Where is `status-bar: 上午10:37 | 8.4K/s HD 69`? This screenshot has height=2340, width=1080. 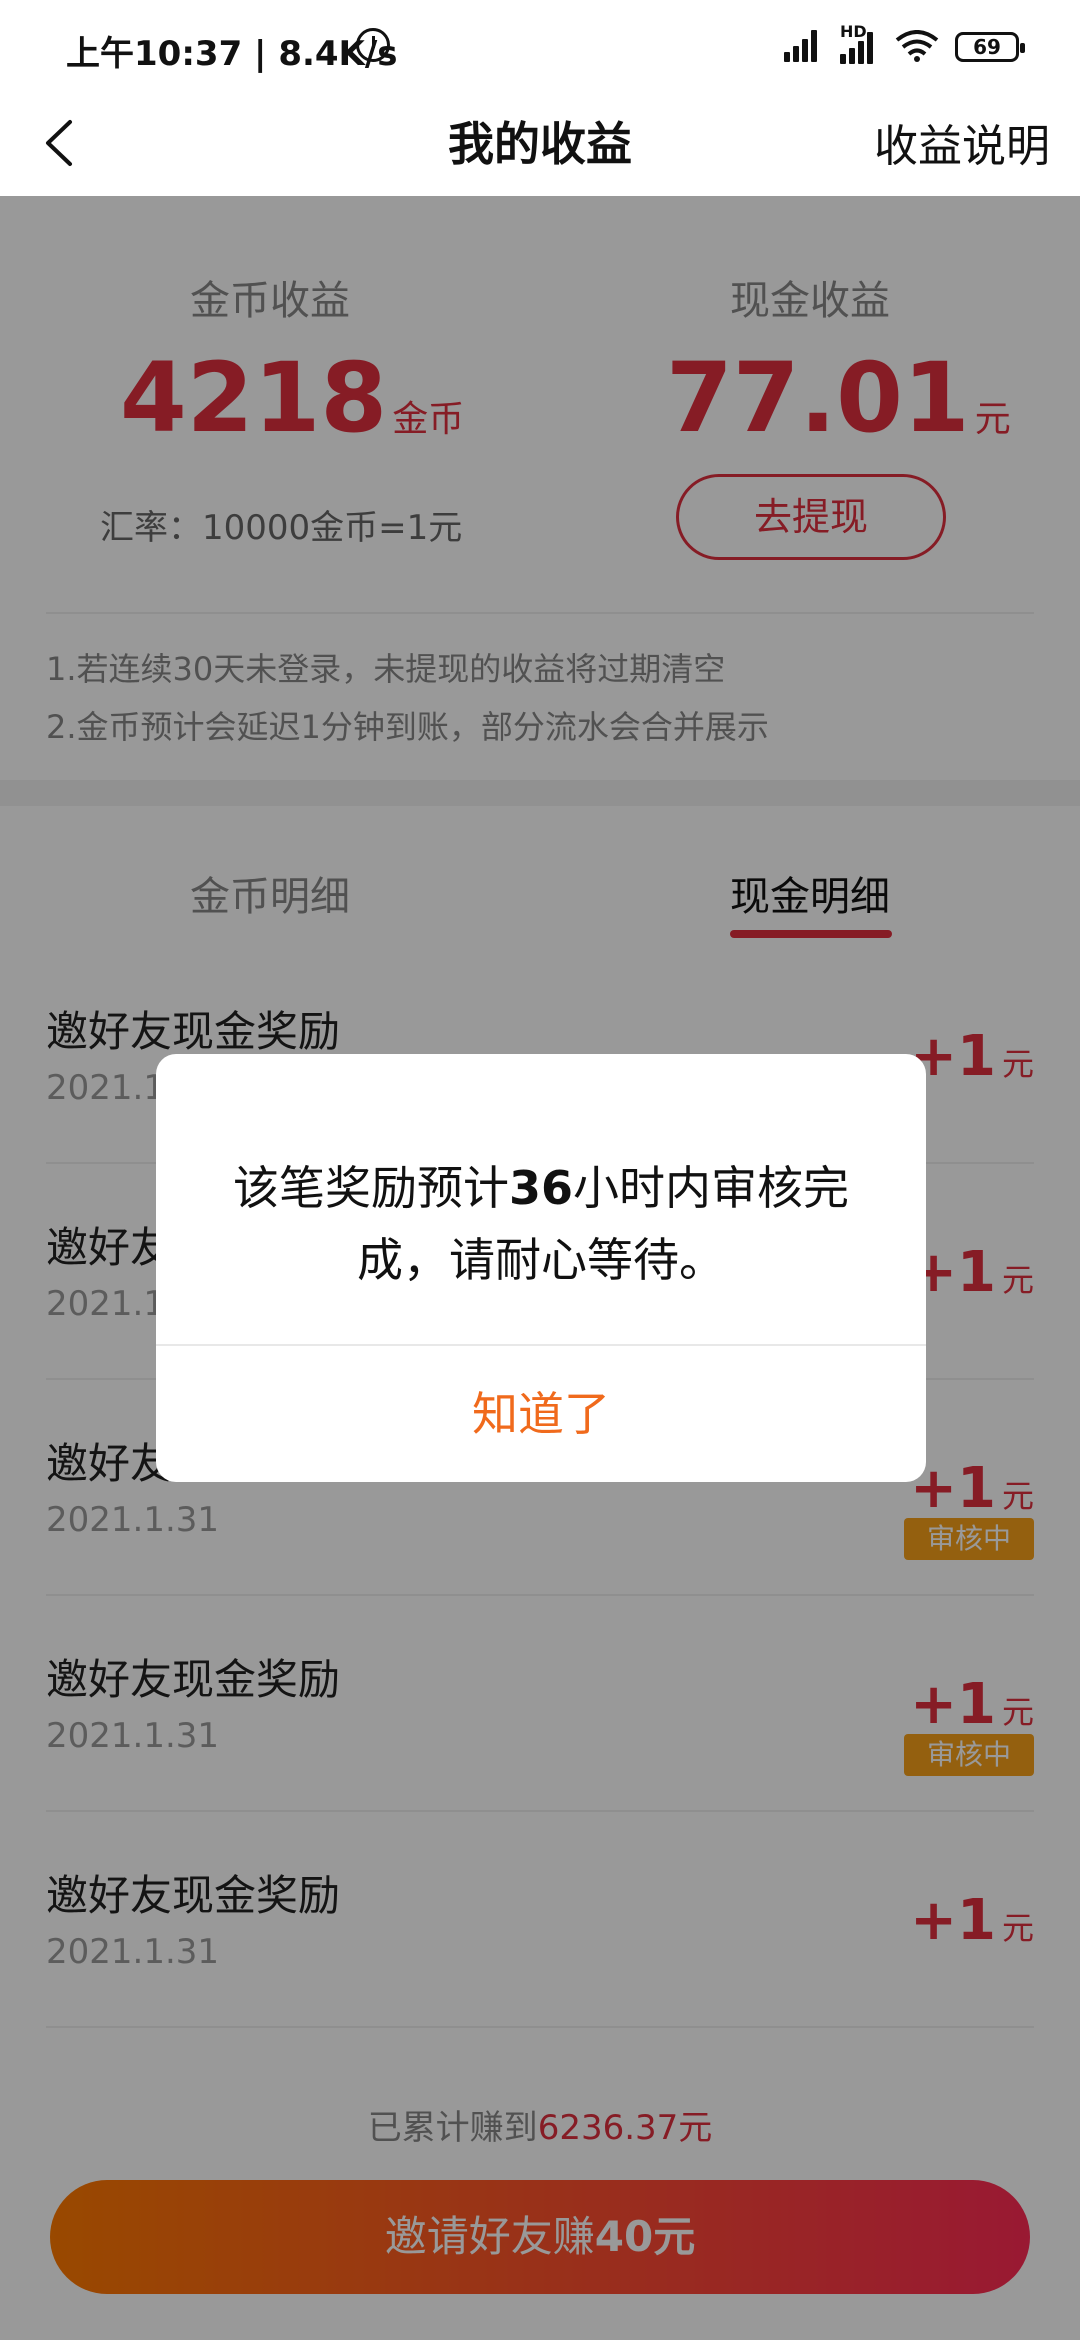 status-bar: 上午10:37 | 8.4K/s HD 69 is located at coordinates (540, 45).